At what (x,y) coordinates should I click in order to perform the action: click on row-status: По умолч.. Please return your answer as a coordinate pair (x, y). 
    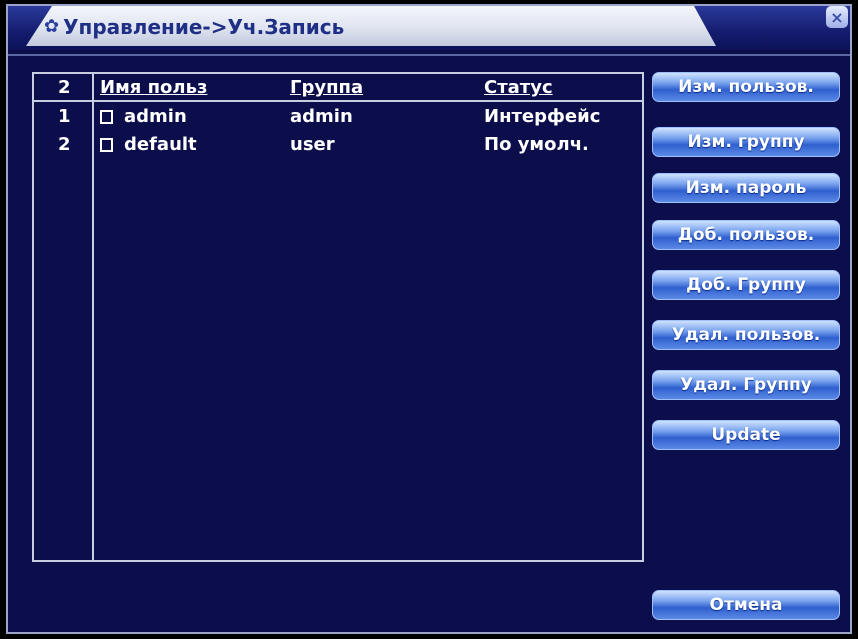
    Looking at the image, I should click on (536, 144).